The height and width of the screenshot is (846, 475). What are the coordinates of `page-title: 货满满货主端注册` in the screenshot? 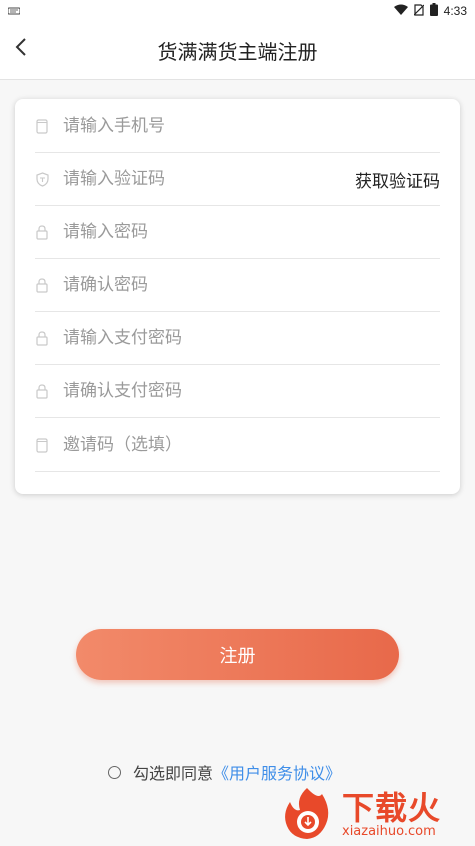 It's located at (237, 52).